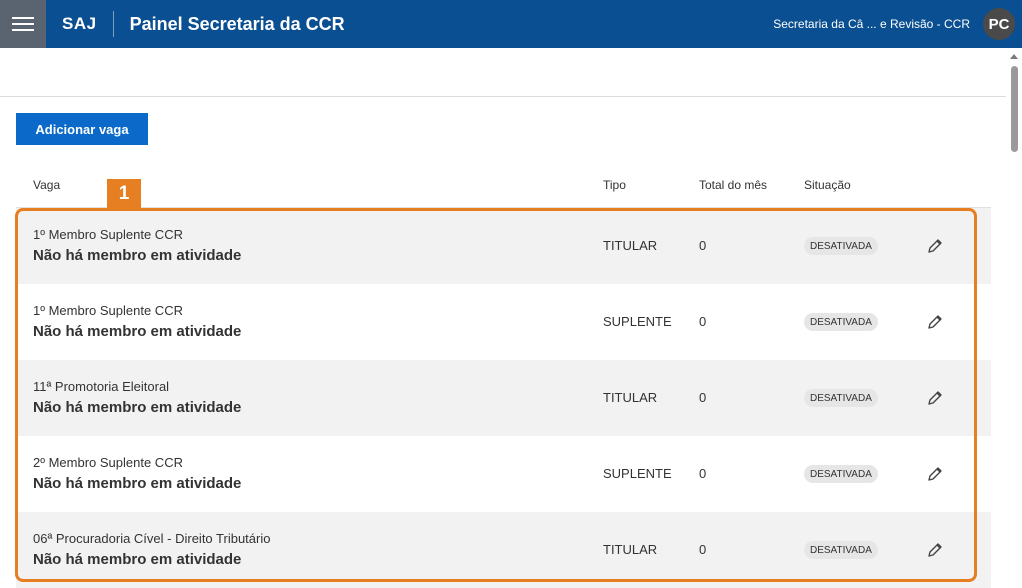  What do you see at coordinates (1014, 317) in the screenshot?
I see `vertical-scrollbar` at bounding box center [1014, 317].